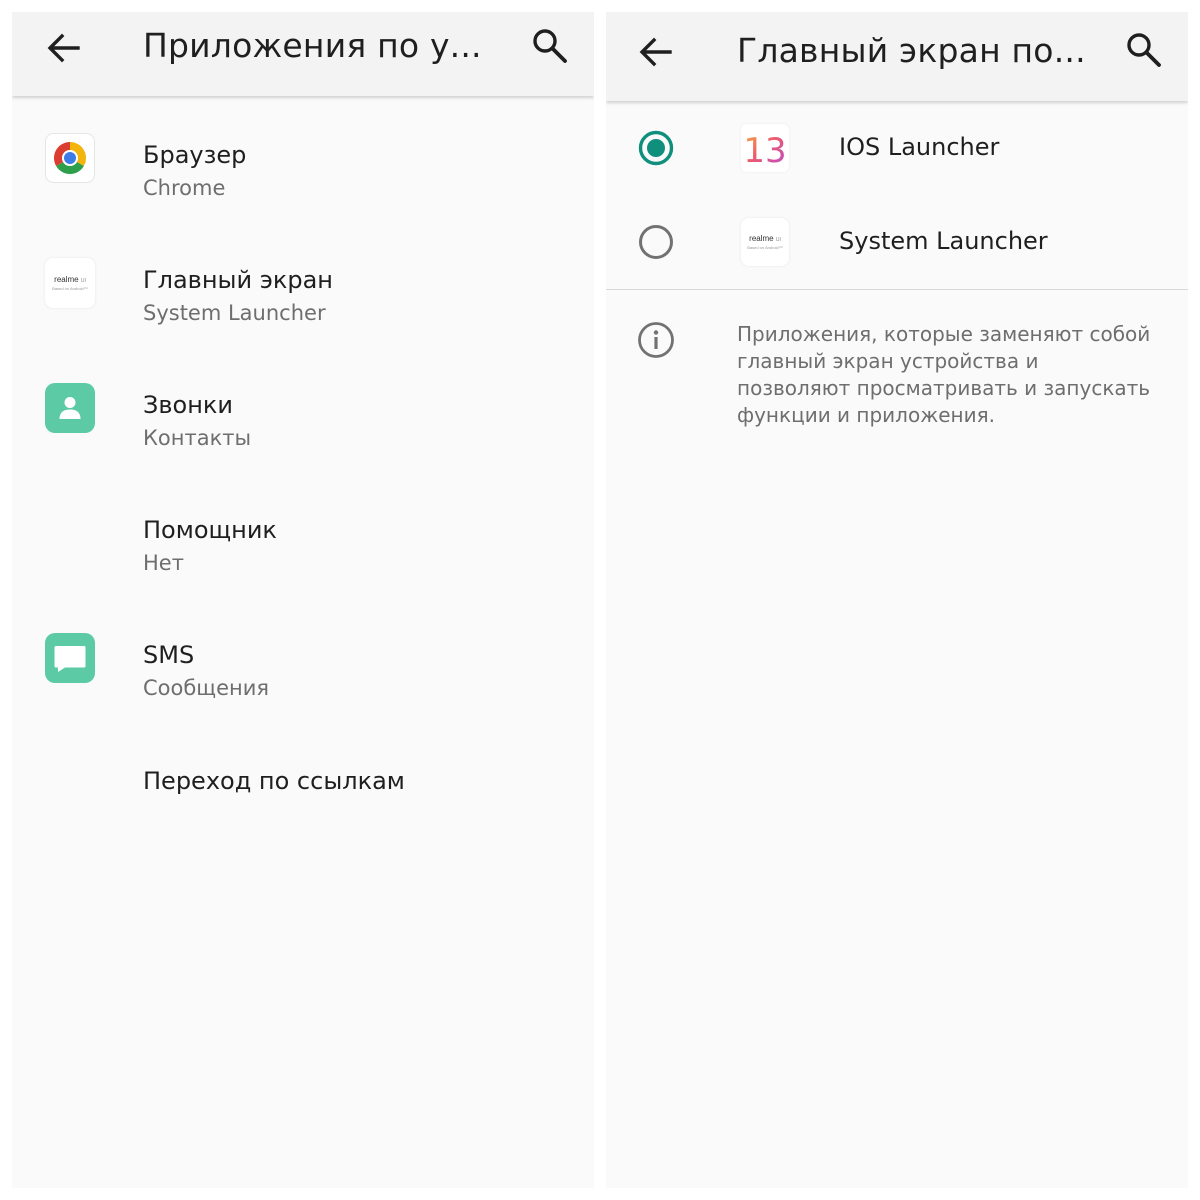 The image size is (1200, 1200). Describe the element at coordinates (303, 159) in the screenshot. I see `default-app-browser: Браузер Chrome` at that location.